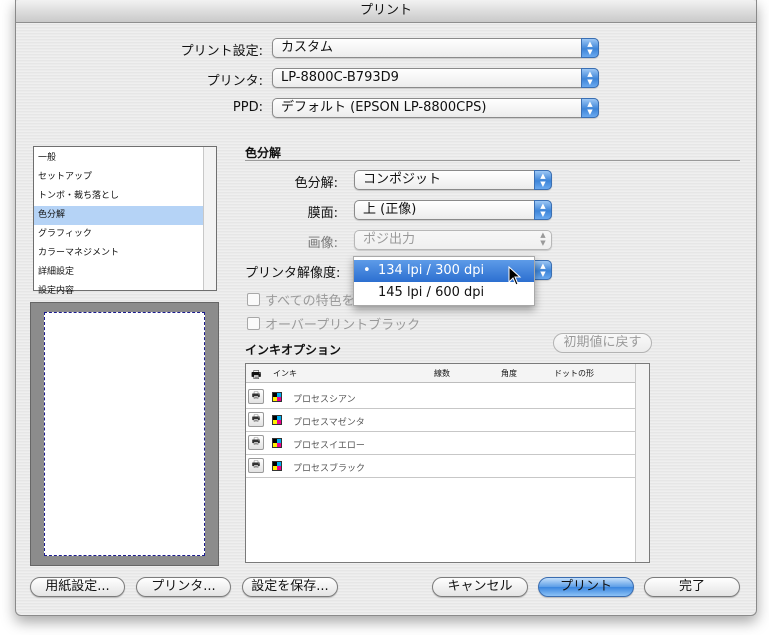 Image resolution: width=769 pixels, height=635 pixels. I want to click on all-spot-checkbox: すべての特色を, so click(301, 299).